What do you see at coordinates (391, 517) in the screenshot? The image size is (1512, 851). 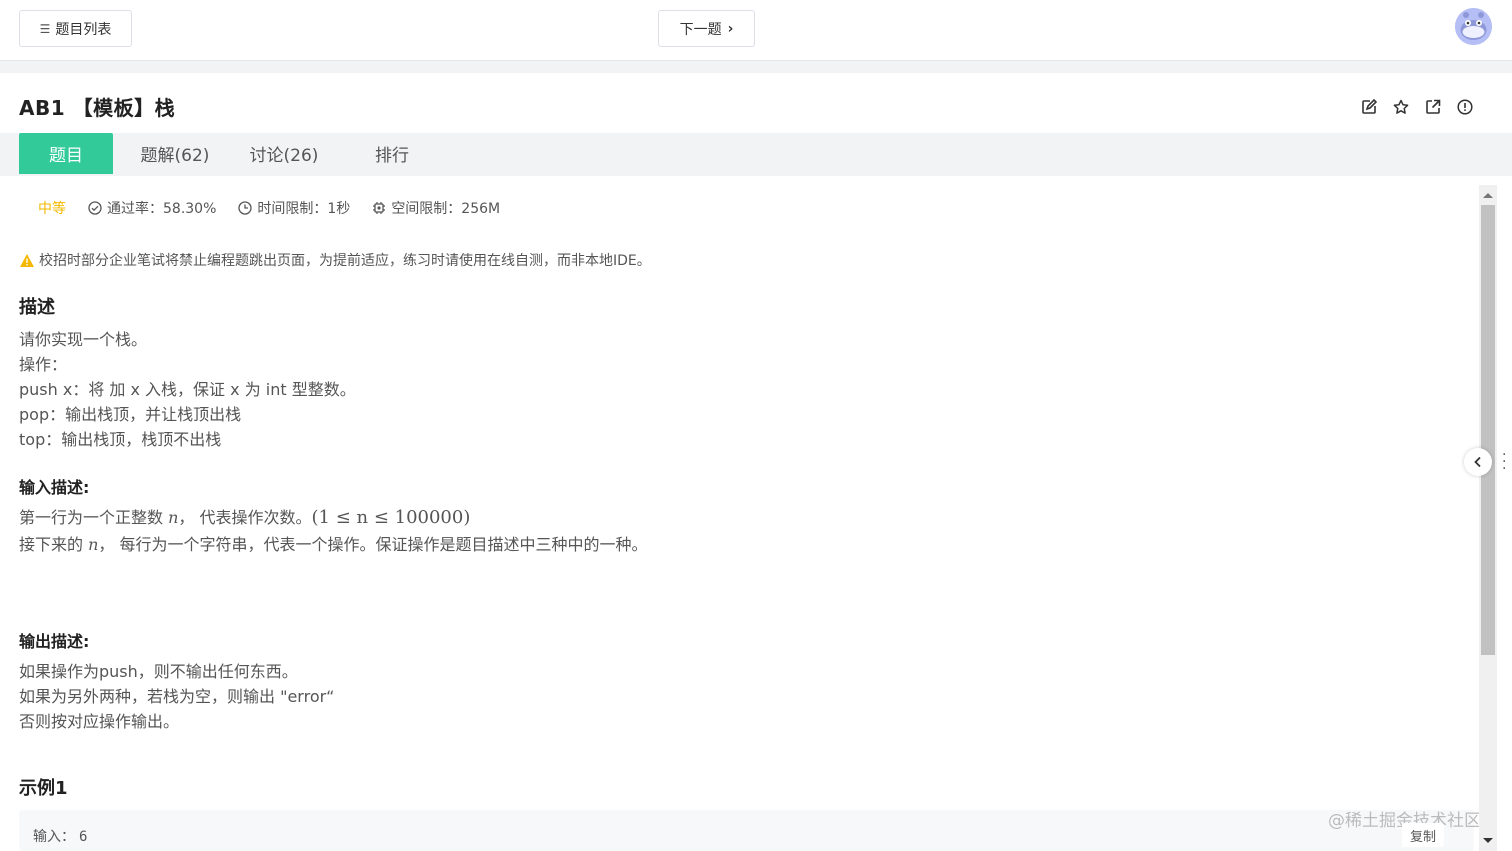 I see `input-constraint: (1 ≤ n ≤ 100000)` at bounding box center [391, 517].